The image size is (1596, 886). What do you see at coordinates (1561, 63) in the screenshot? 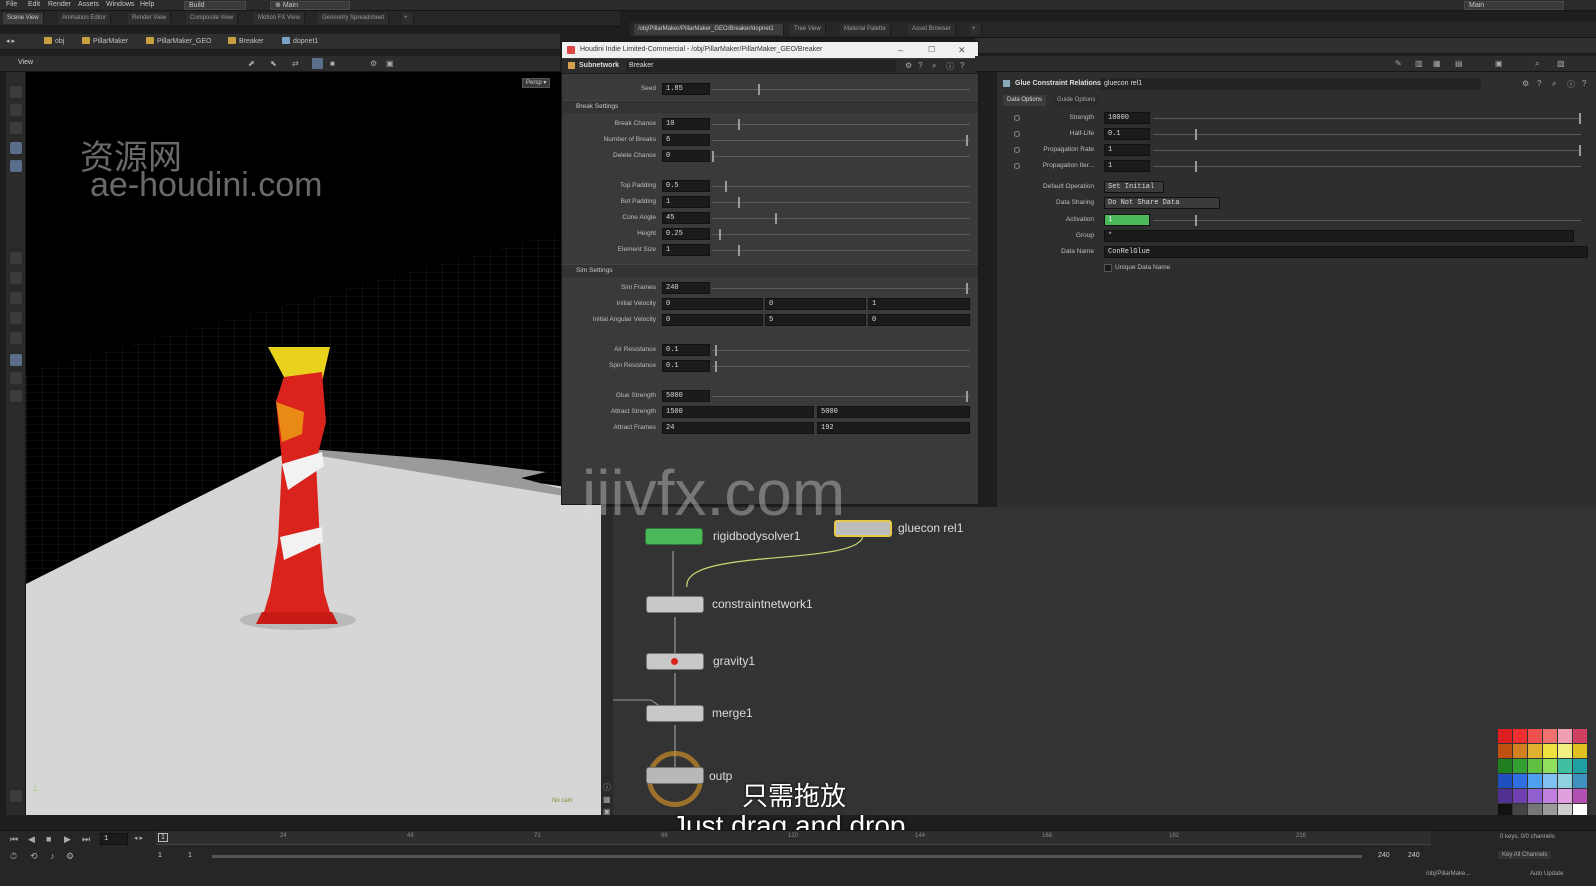
I see `split-icon: ▧` at bounding box center [1561, 63].